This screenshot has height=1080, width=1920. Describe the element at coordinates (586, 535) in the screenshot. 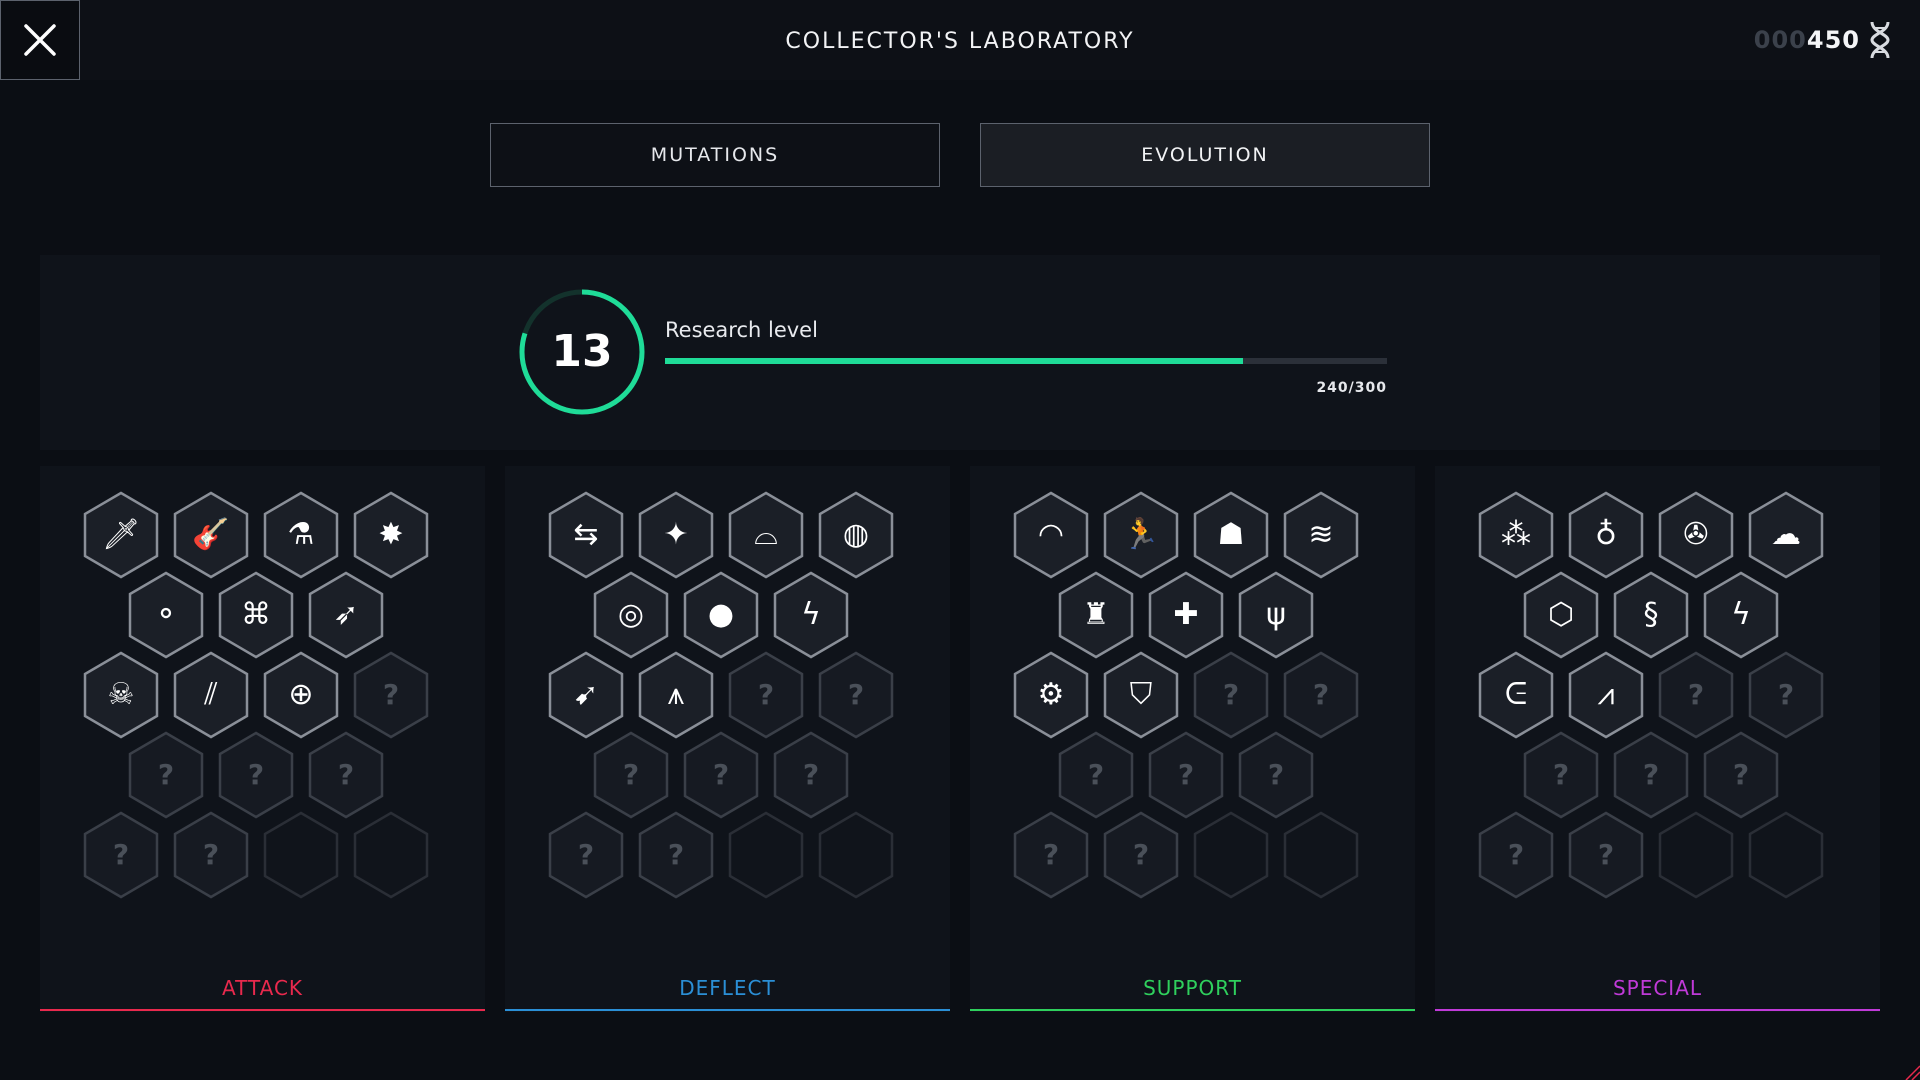

I see `mutation-slot: ⇆` at that location.